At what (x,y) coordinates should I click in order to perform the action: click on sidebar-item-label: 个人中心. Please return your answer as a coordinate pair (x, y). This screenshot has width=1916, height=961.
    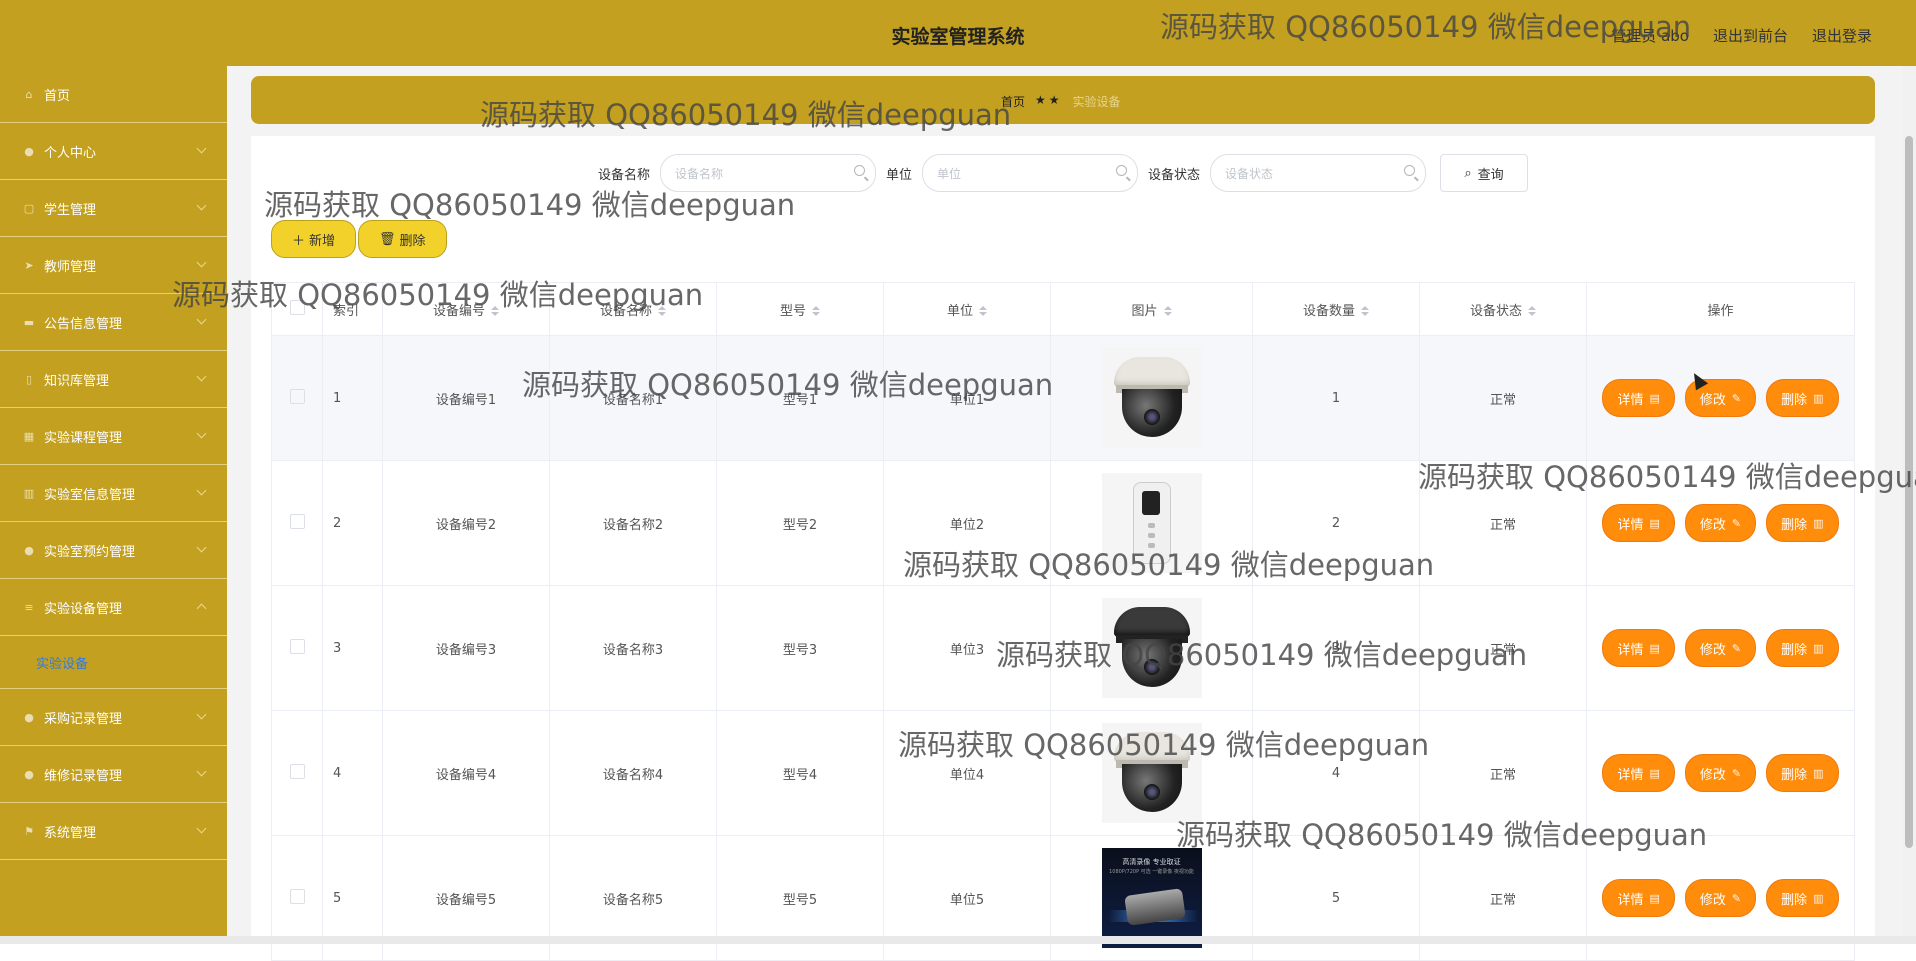
    Looking at the image, I should click on (70, 153).